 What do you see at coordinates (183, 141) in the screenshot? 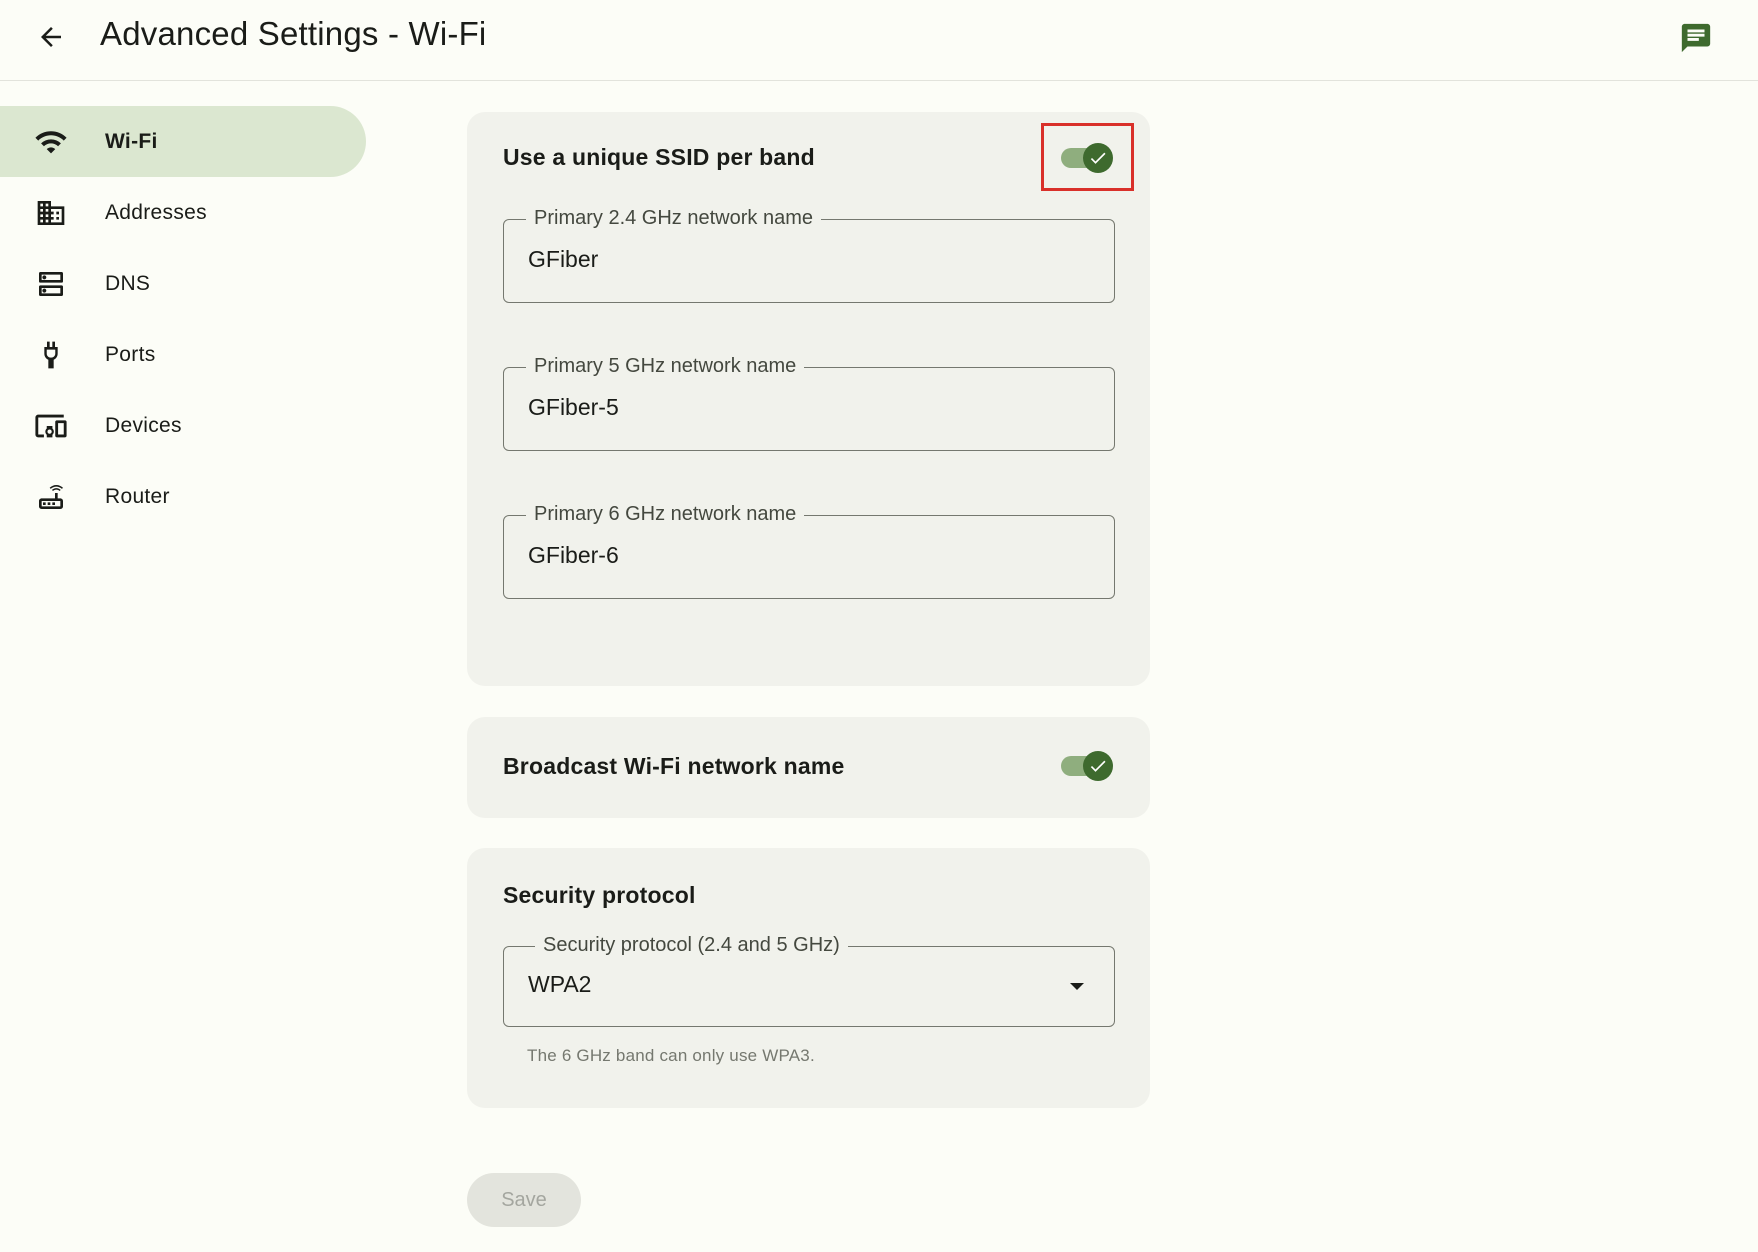
I see `sidebar-item-wifi: Wi-Fi` at bounding box center [183, 141].